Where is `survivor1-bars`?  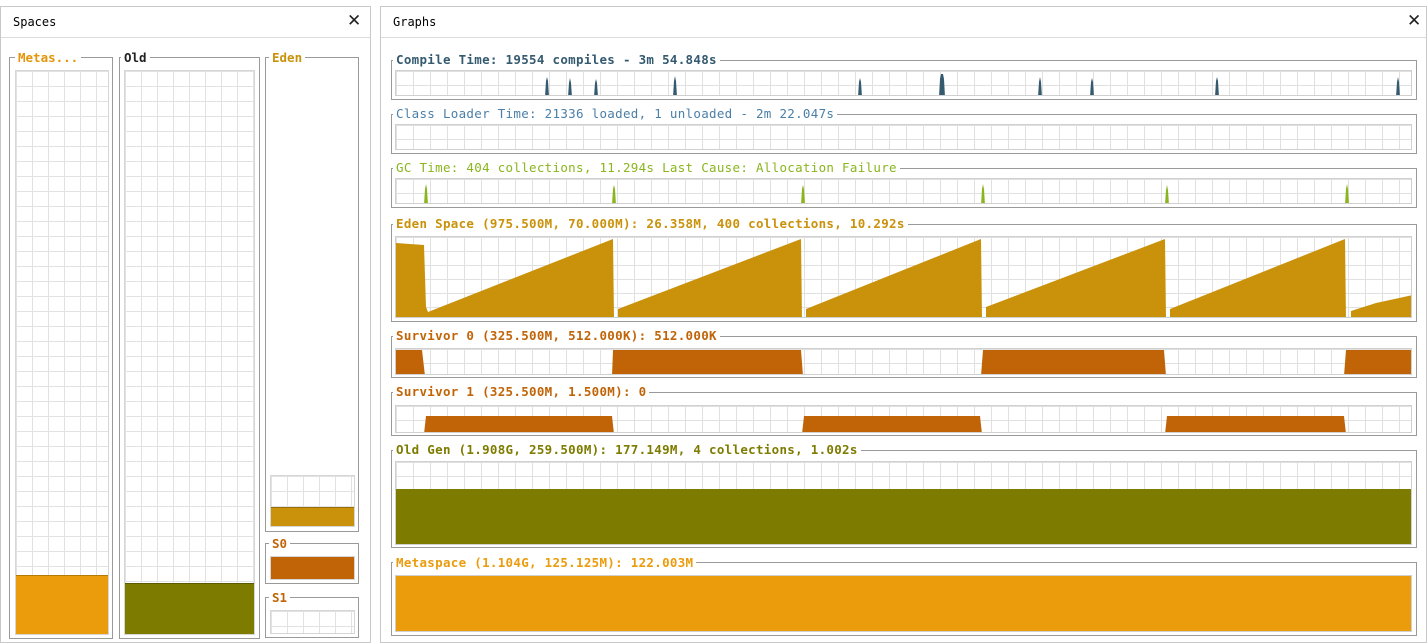 survivor1-bars is located at coordinates (885, 424).